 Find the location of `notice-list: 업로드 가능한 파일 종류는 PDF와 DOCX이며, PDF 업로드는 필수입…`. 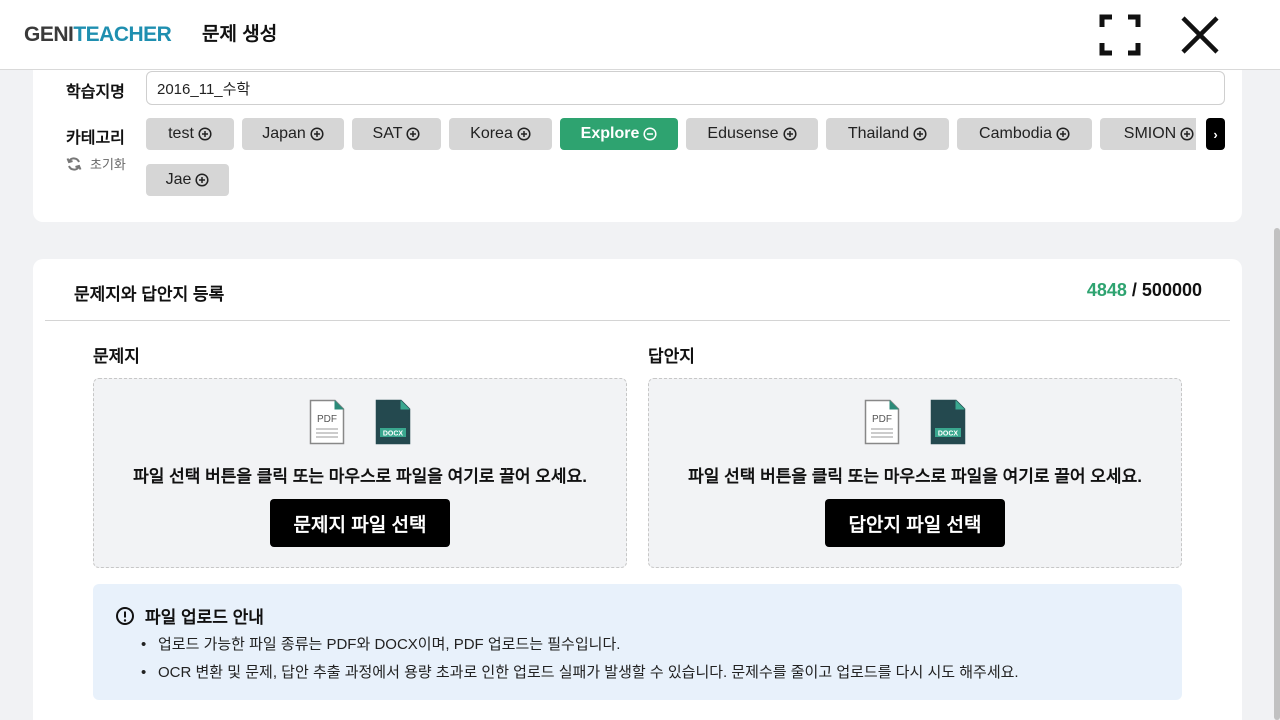

notice-list: 업로드 가능한 파일 종류는 PDF와 DOCX이며, PDF 업로드는 필수입… is located at coordinates (580, 659).